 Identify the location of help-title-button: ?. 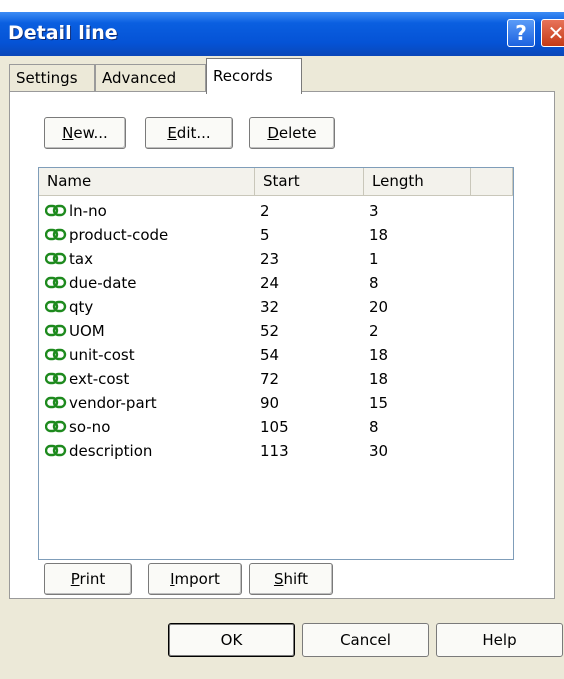
(521, 33).